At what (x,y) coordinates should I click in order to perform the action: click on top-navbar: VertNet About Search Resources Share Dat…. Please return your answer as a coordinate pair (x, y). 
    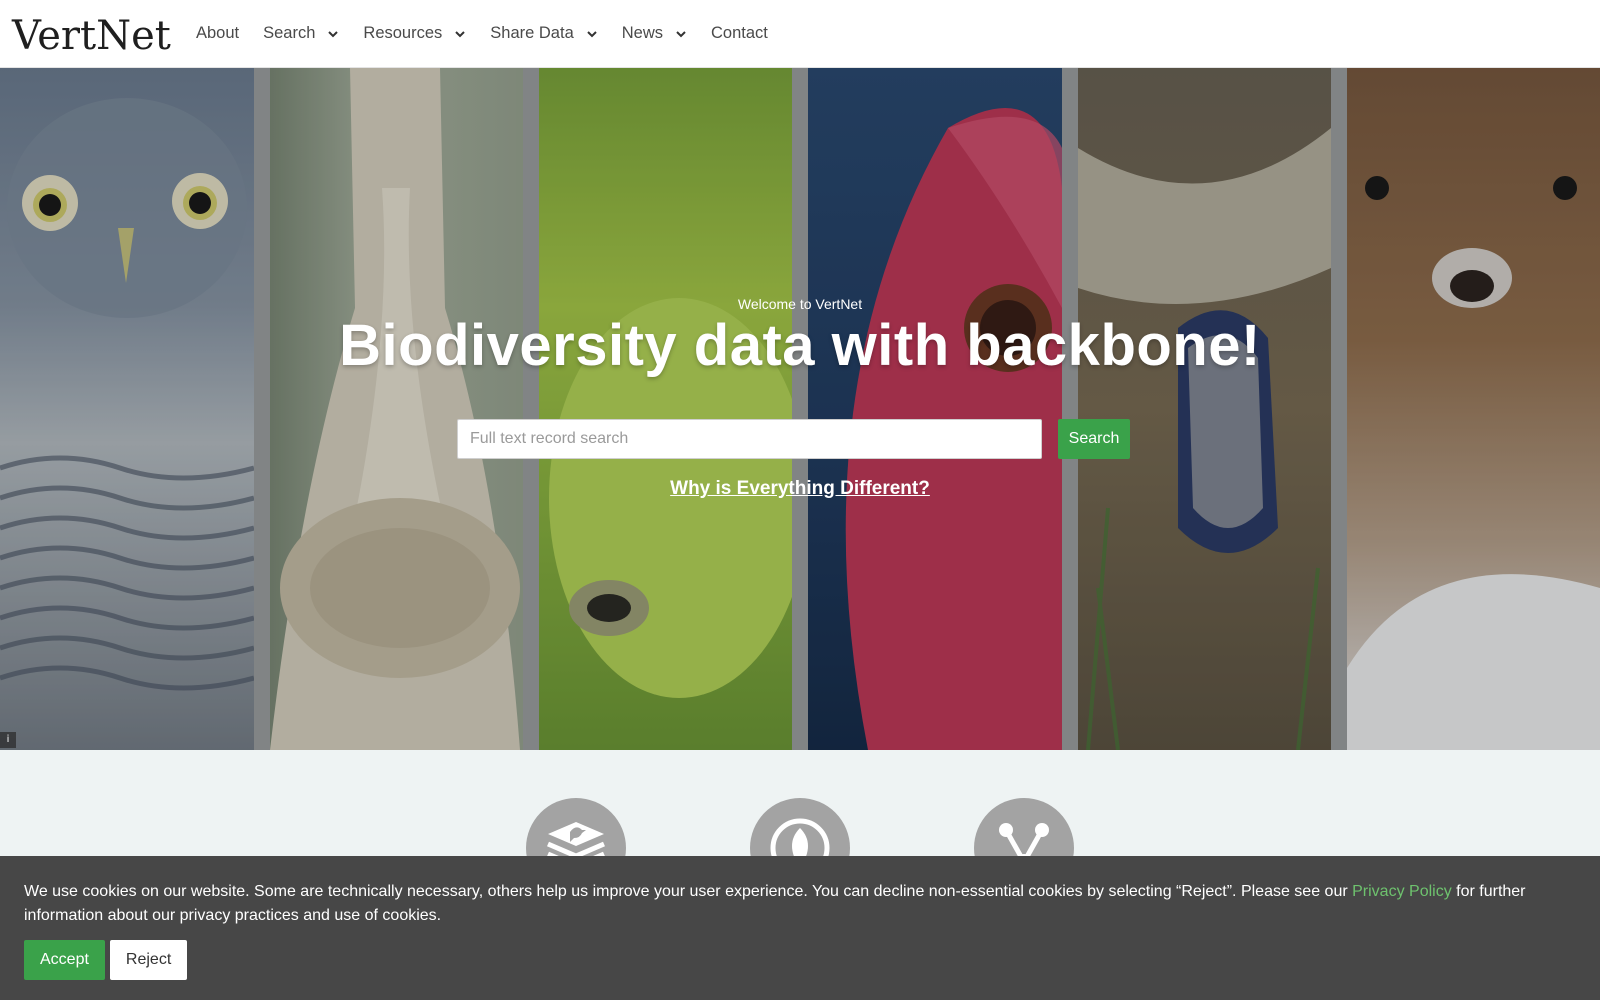
    Looking at the image, I should click on (800, 34).